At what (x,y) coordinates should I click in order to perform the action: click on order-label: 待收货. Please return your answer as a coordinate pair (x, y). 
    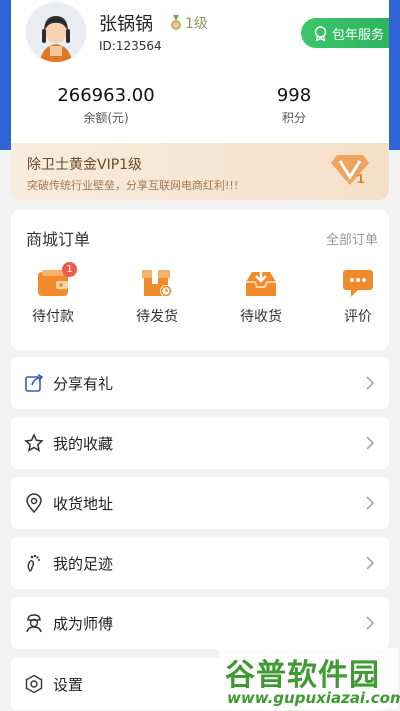
    Looking at the image, I should click on (261, 317).